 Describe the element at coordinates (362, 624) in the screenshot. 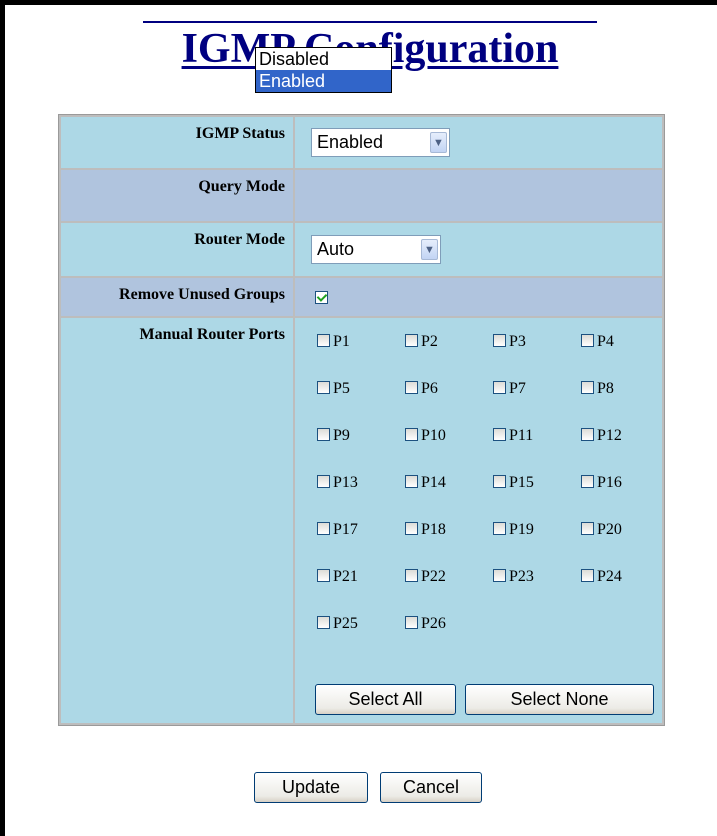

I see `port-item: P25` at that location.